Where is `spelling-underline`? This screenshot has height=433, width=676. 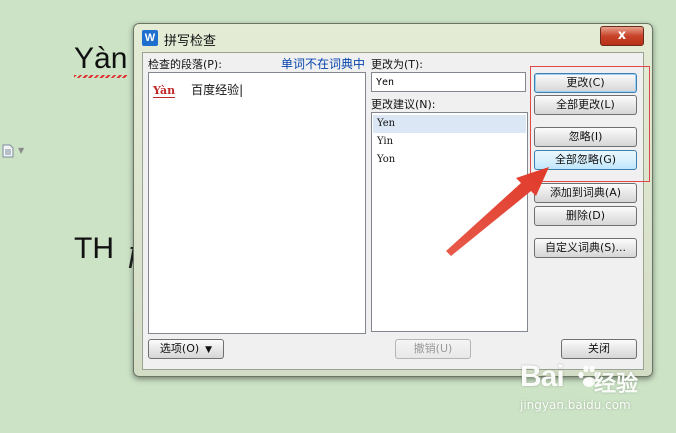 spelling-underline is located at coordinates (101, 76).